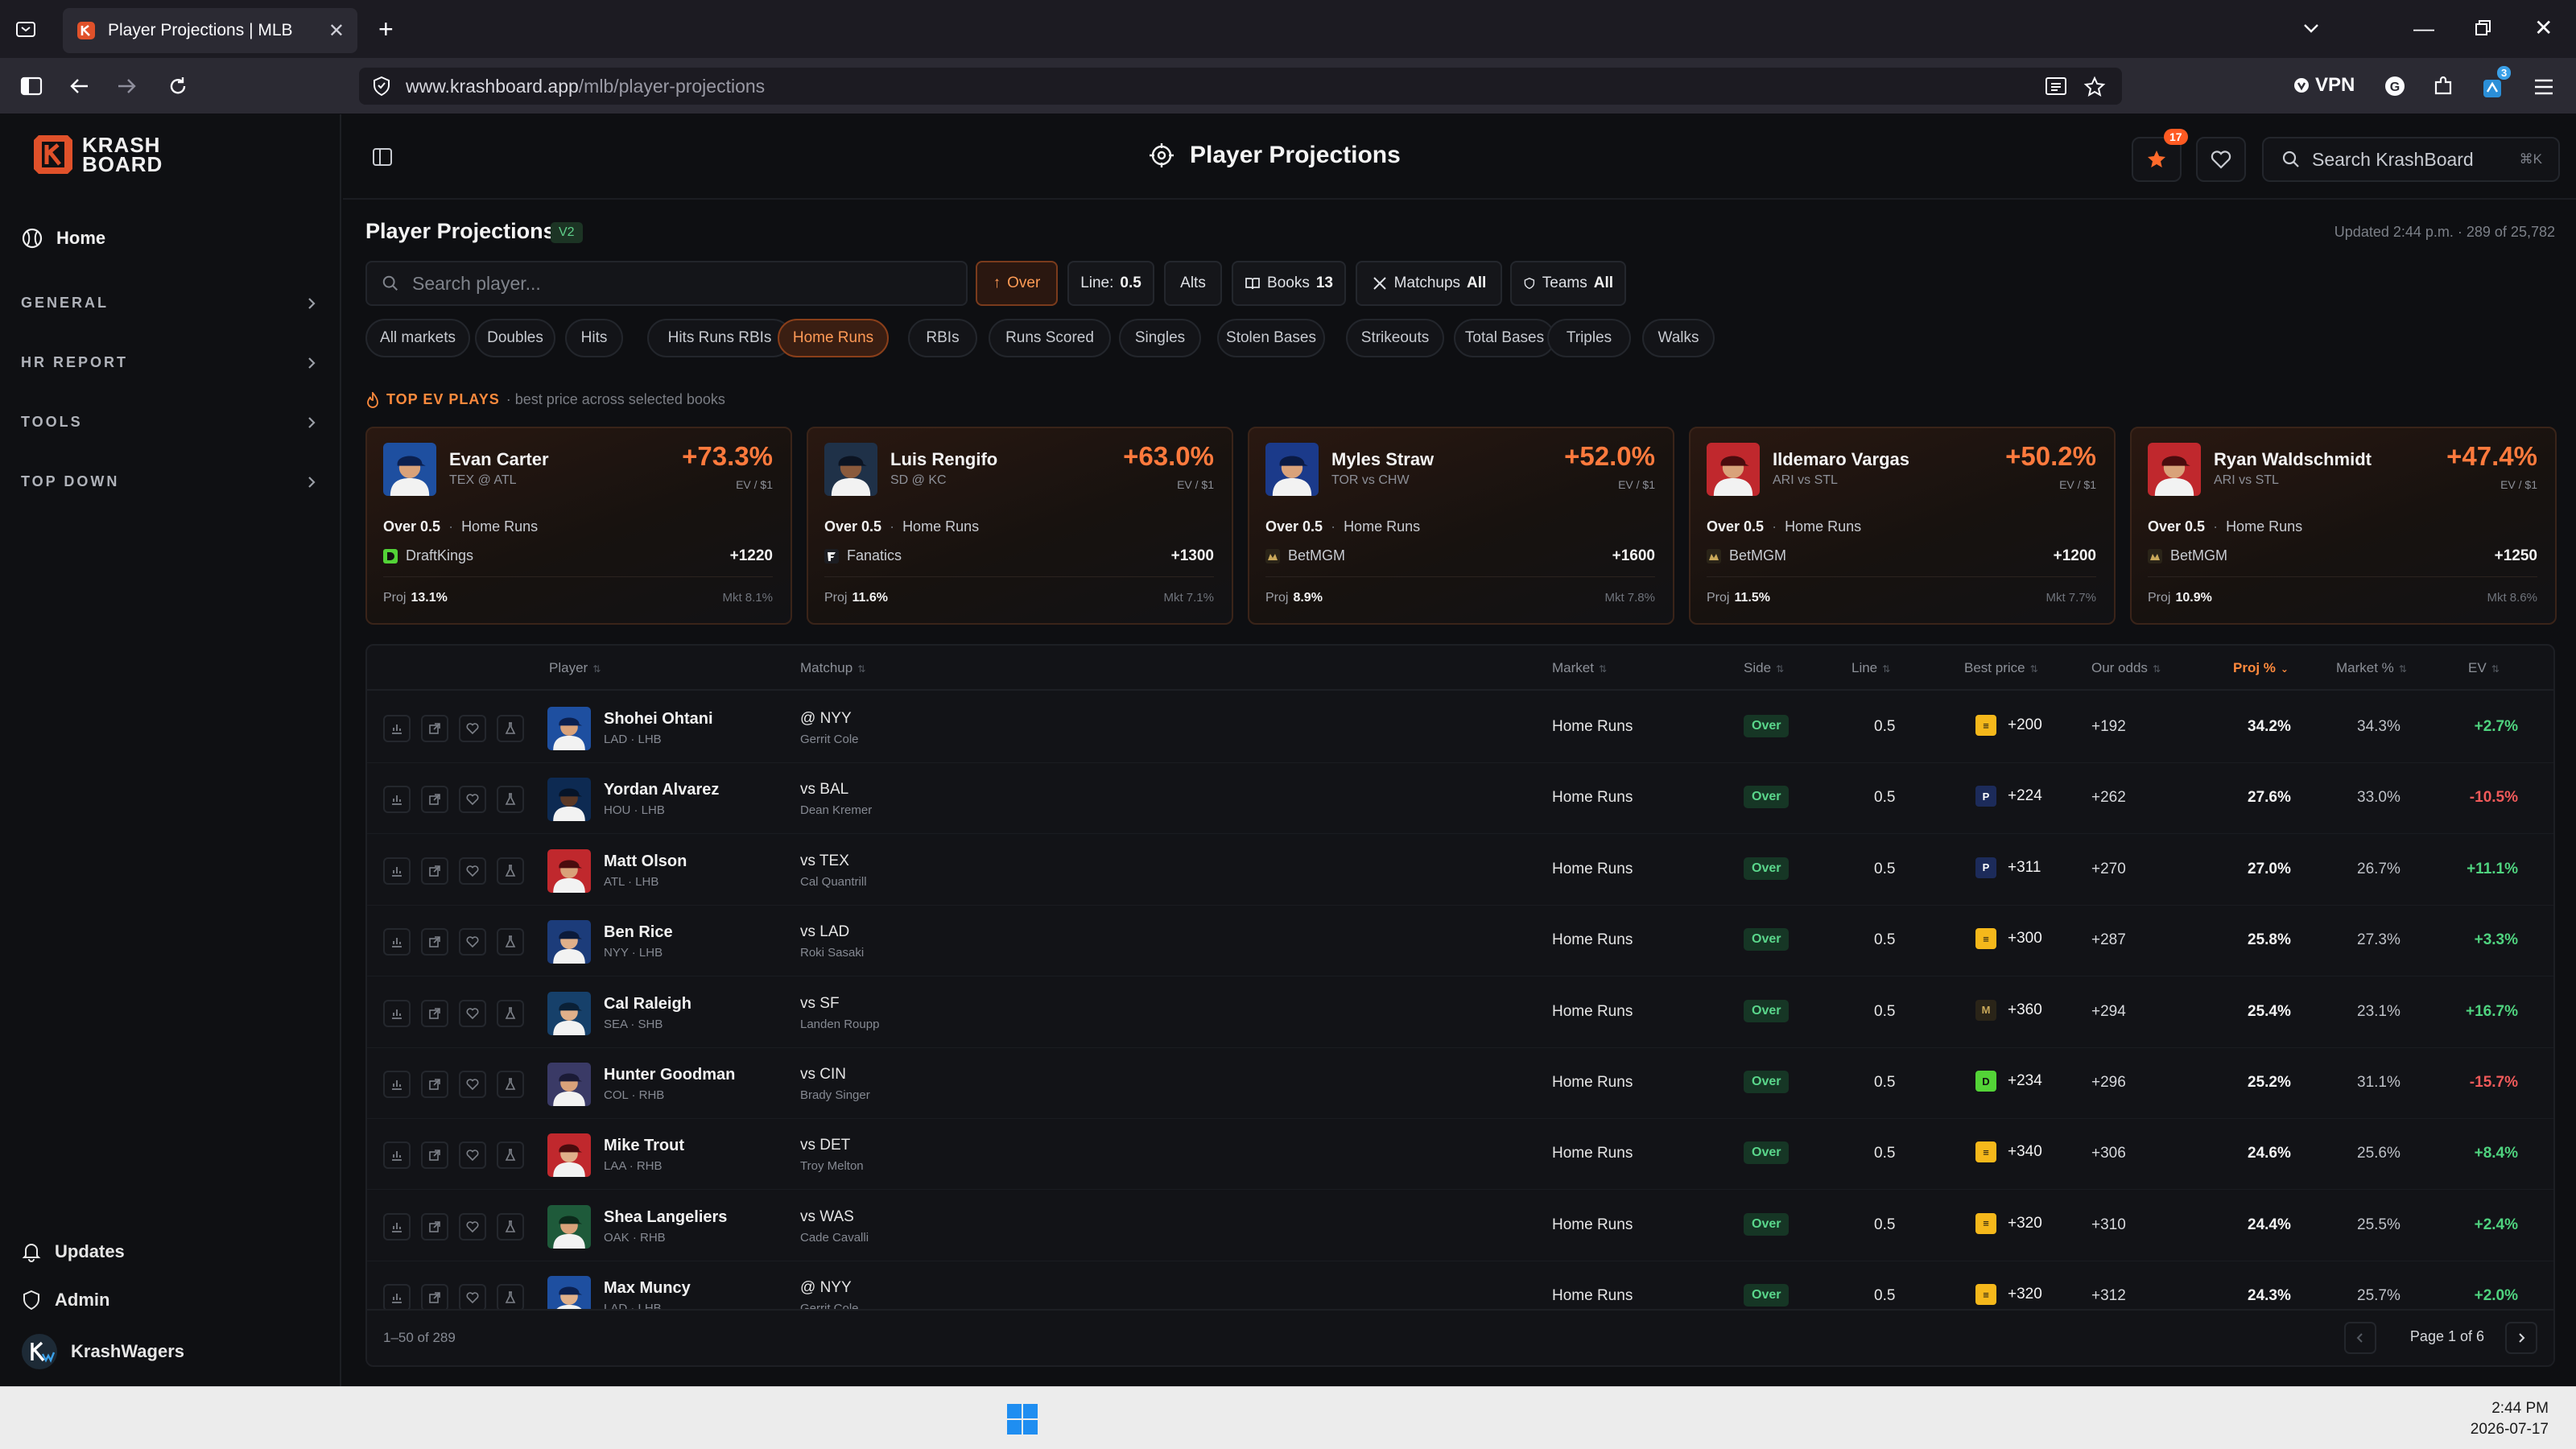 The height and width of the screenshot is (1449, 2576). I want to click on sidebar-group-general: GENERAL, so click(170, 303).